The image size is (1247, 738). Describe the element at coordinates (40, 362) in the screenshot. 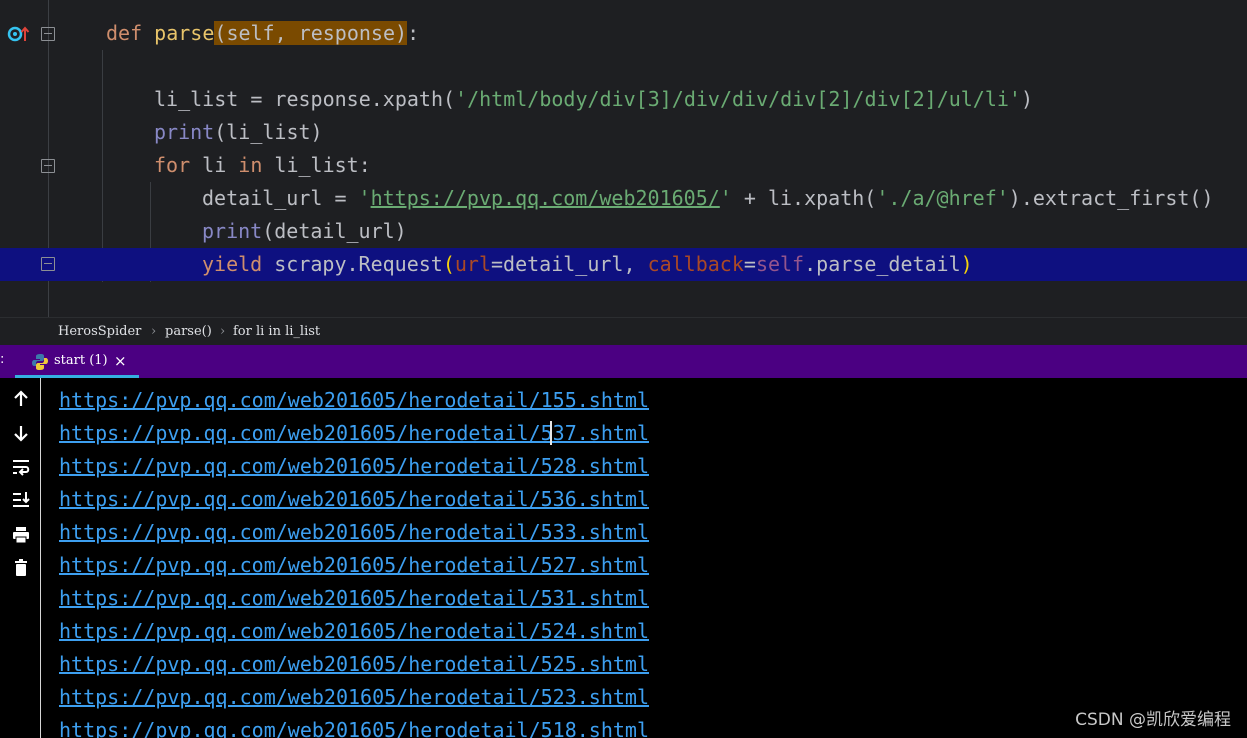

I see `python-icon` at that location.